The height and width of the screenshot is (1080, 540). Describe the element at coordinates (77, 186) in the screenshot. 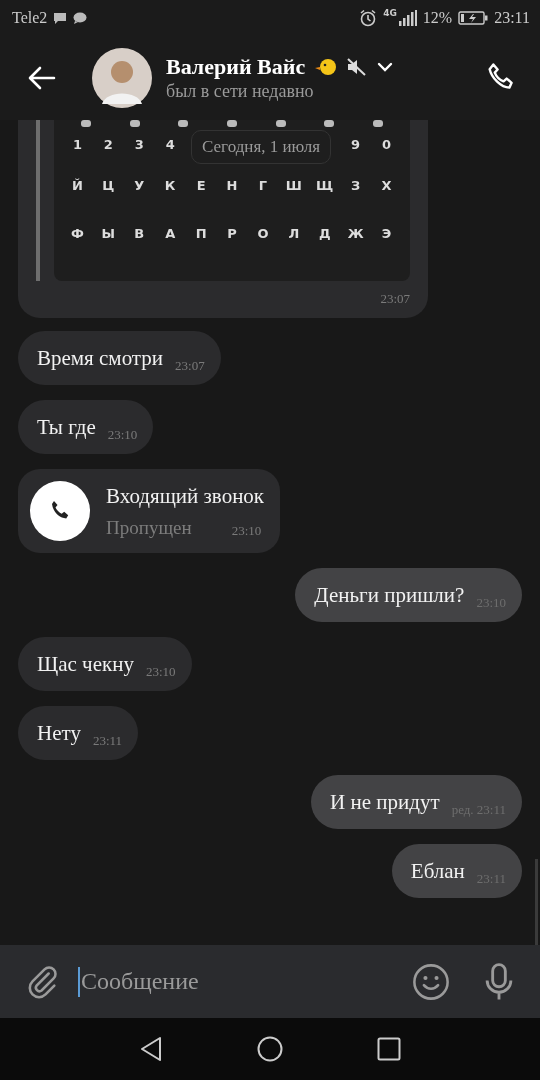

I see `keyboard-key: Й` at that location.